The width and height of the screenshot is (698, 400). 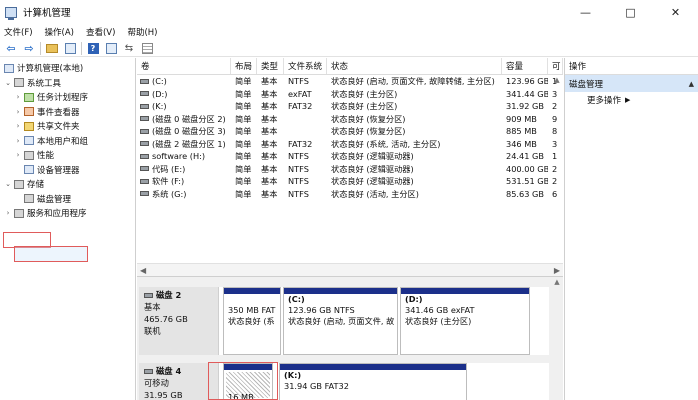 What do you see at coordinates (372, 168) in the screenshot?
I see `table-cell: 状态良好 (逻辑驱动器)` at bounding box center [372, 168].